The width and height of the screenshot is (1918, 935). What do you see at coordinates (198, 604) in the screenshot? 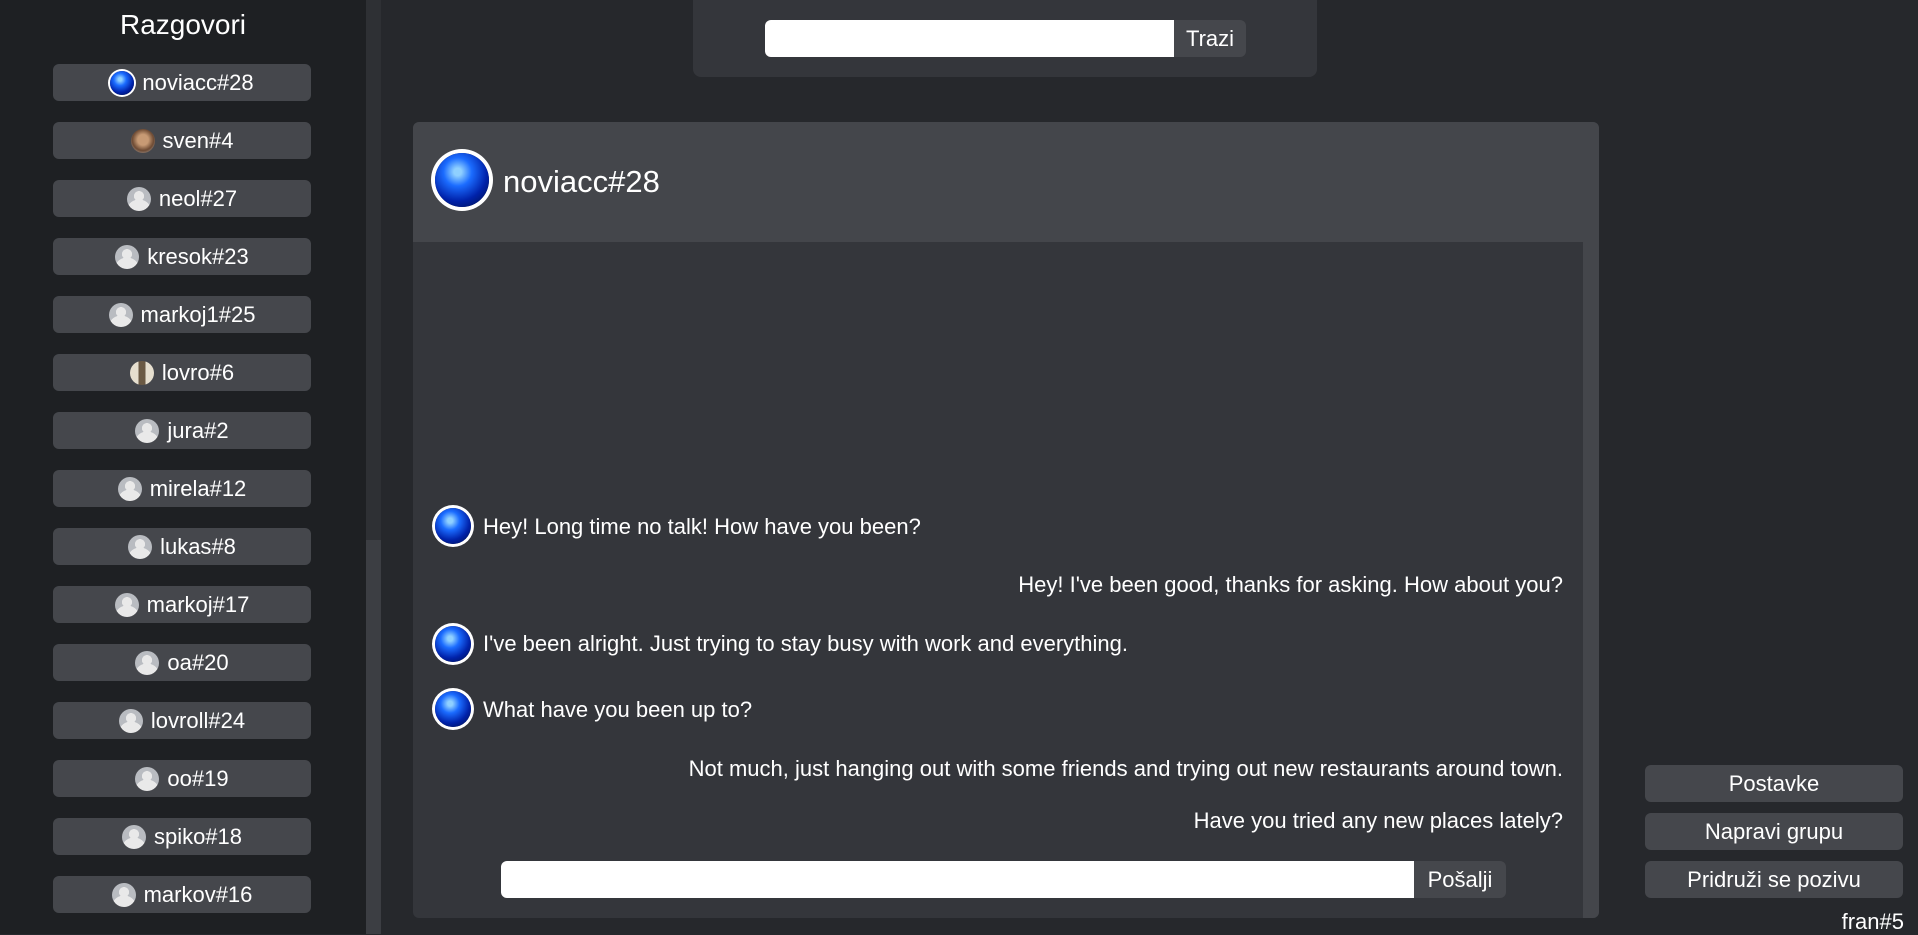
I see `conversation-name: markoj#17` at bounding box center [198, 604].